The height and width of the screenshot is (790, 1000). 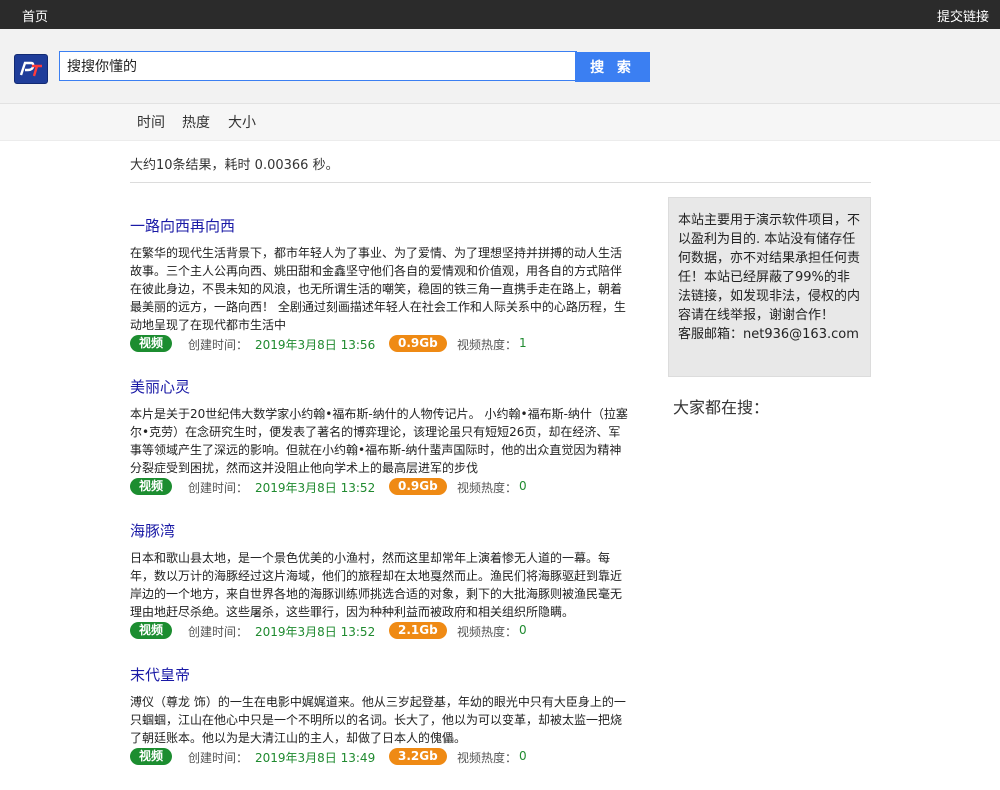 I want to click on contact-email: 客服邮箱：net936@163.com, so click(x=768, y=334).